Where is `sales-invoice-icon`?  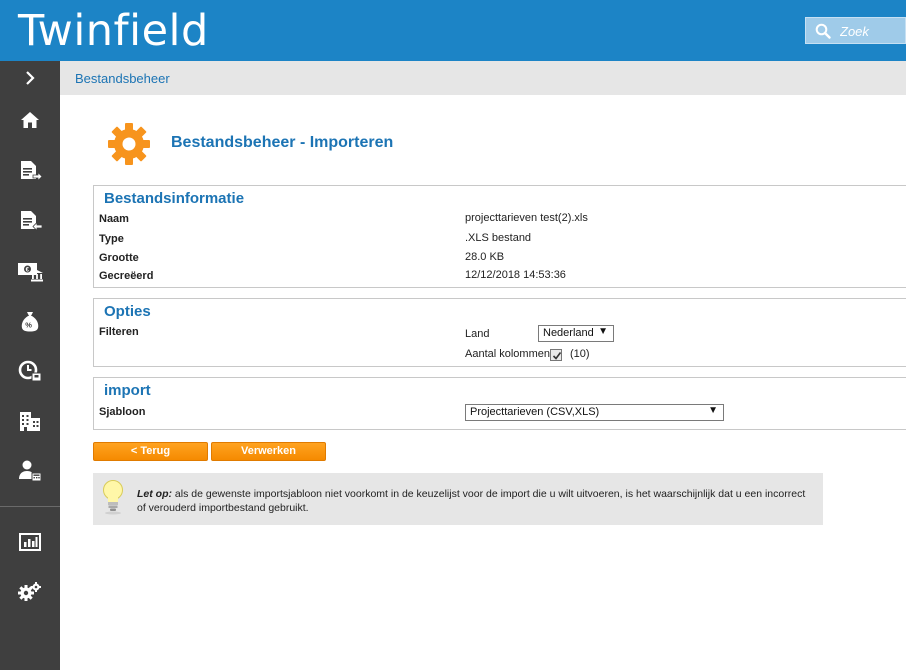 sales-invoice-icon is located at coordinates (31, 171).